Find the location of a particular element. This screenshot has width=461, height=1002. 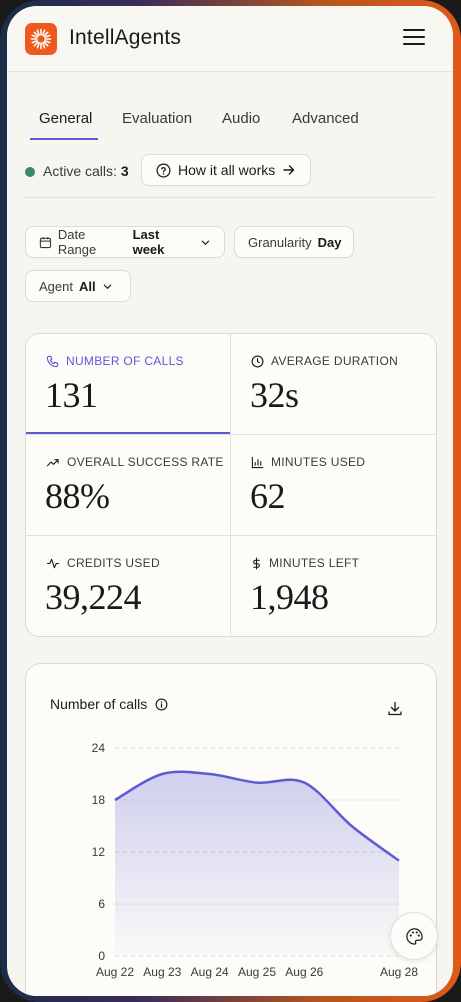

y-tick-label: 24 is located at coordinates (99, 748).